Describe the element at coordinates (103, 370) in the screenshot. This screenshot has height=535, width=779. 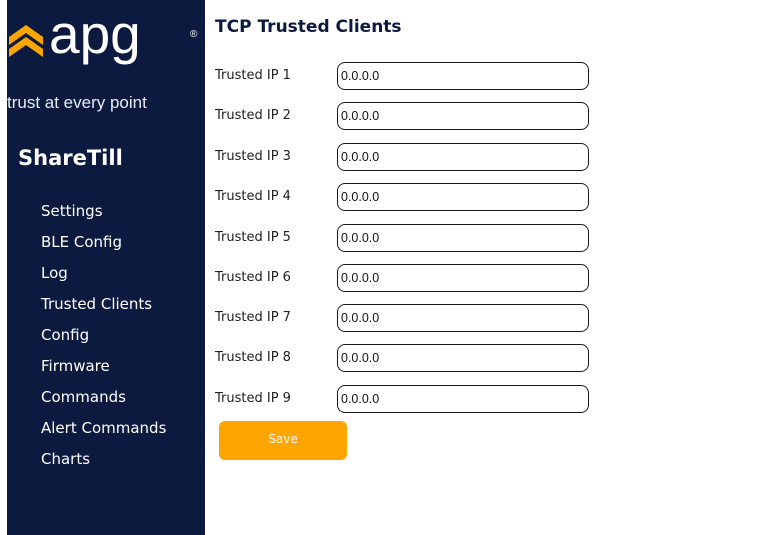
I see `sidebar-item-firmware: Firmware` at that location.